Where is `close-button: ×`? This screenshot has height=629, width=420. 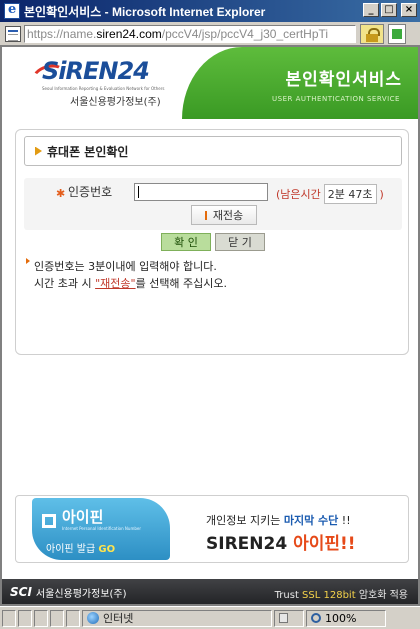 close-button: × is located at coordinates (409, 10).